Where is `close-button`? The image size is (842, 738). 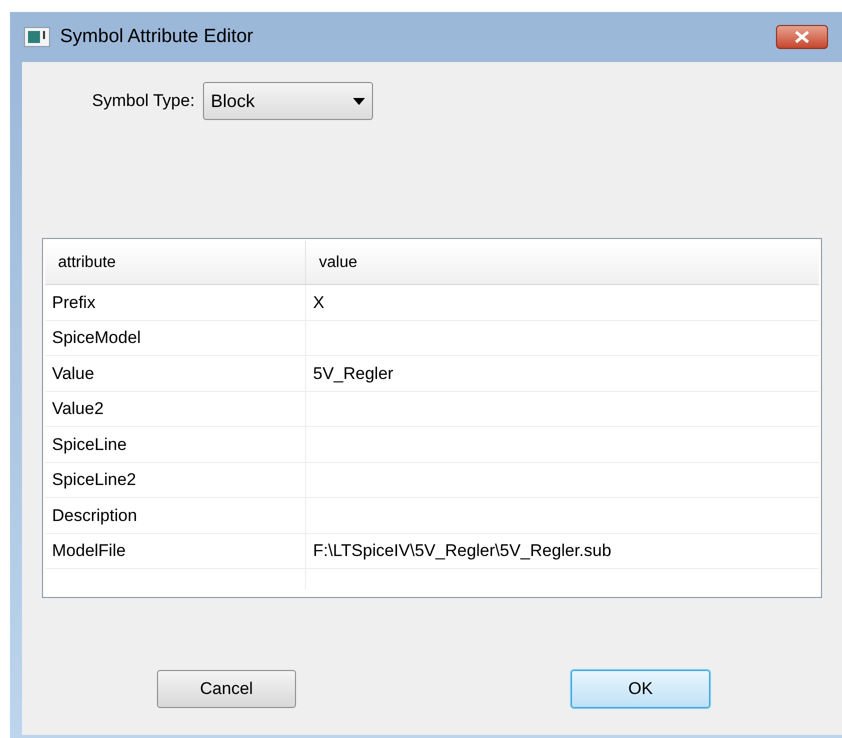
close-button is located at coordinates (802, 37).